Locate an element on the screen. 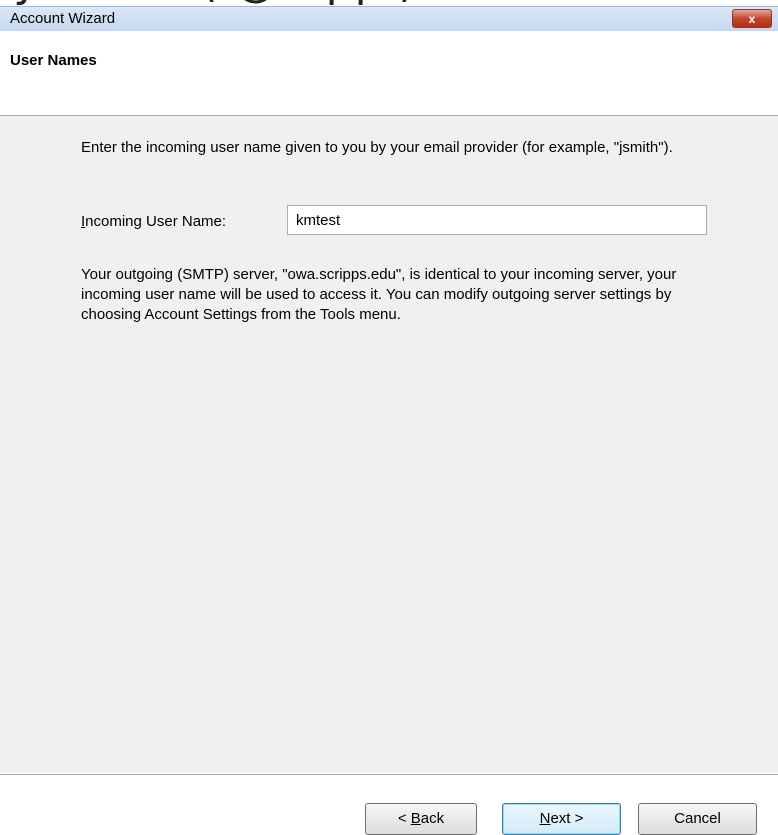 The height and width of the screenshot is (835, 778). wizard-header: User Names is located at coordinates (389, 73).